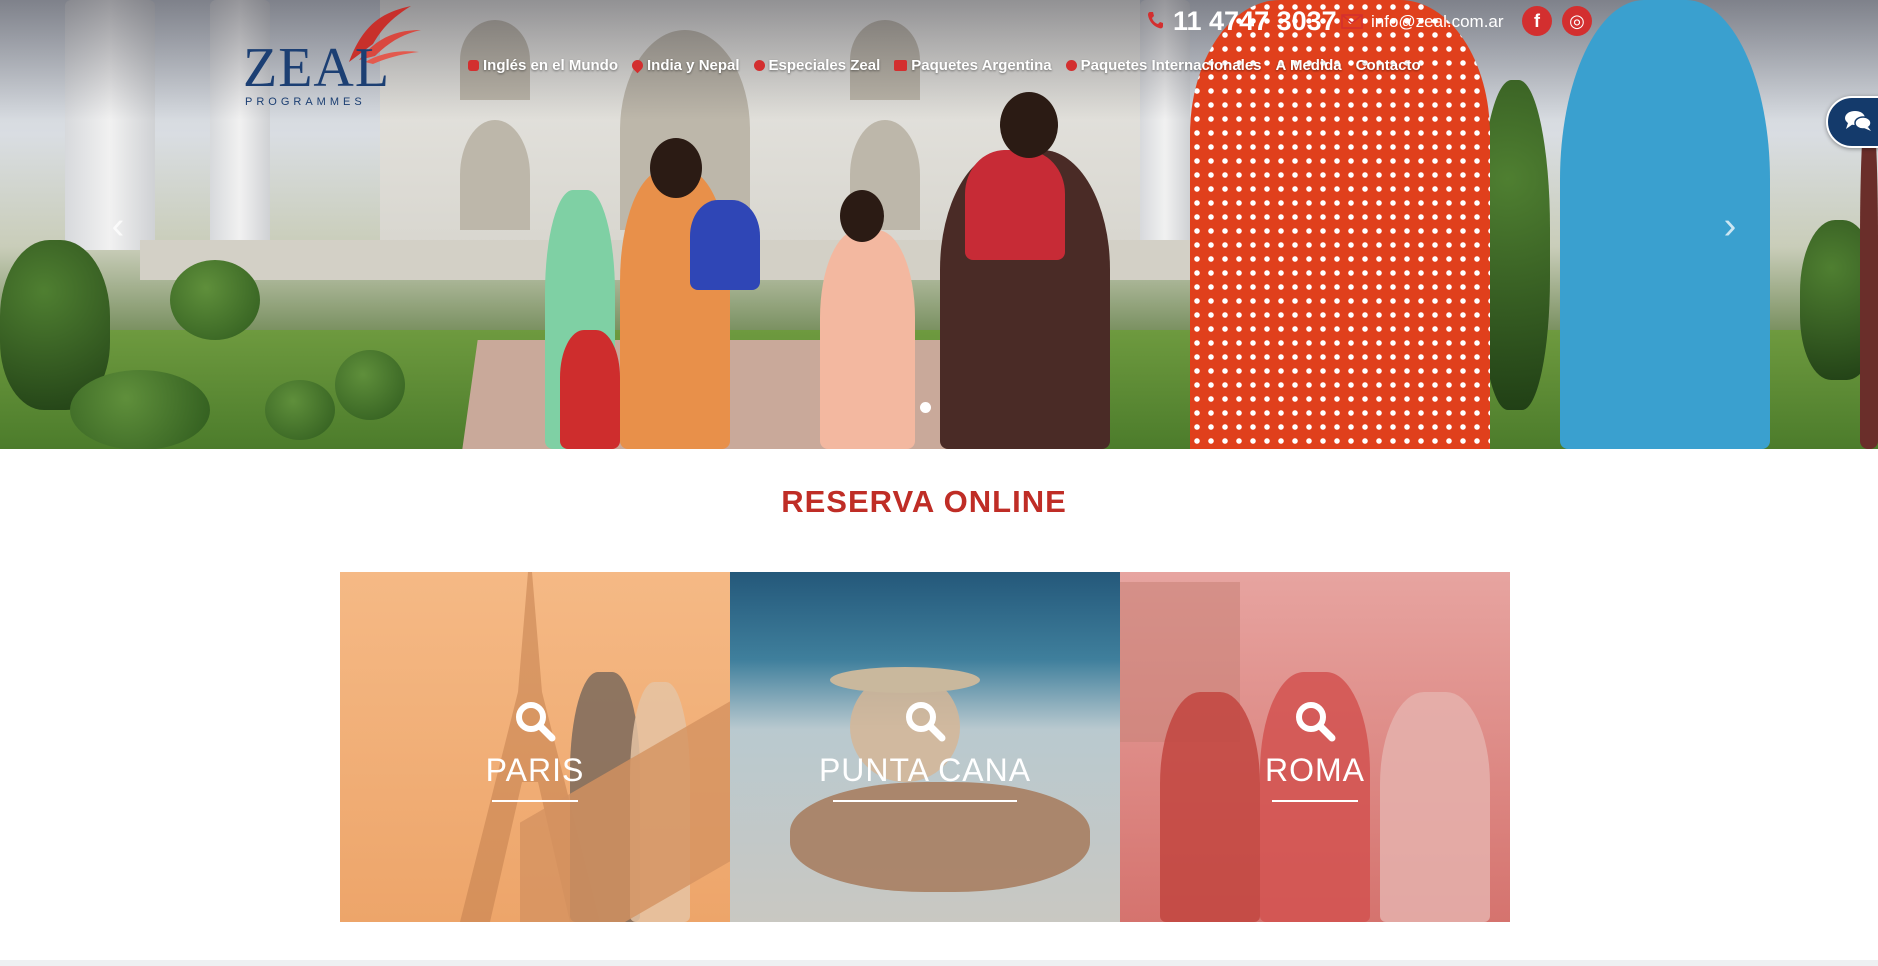  What do you see at coordinates (637, 65) in the screenshot?
I see `map-pin-icon` at bounding box center [637, 65].